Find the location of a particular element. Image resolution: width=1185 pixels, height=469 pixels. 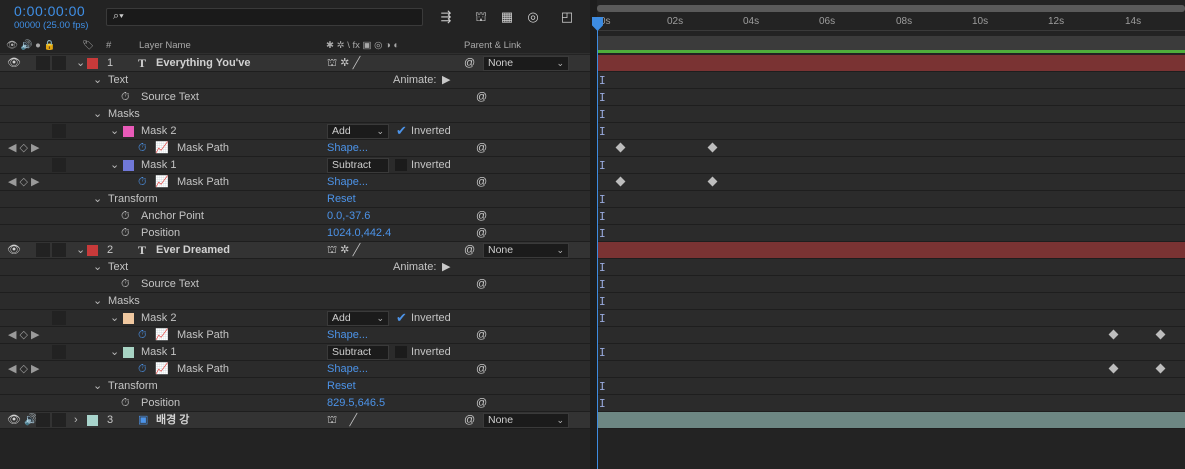

layer-name: Ever Dreamed is located at coordinates (193, 250).